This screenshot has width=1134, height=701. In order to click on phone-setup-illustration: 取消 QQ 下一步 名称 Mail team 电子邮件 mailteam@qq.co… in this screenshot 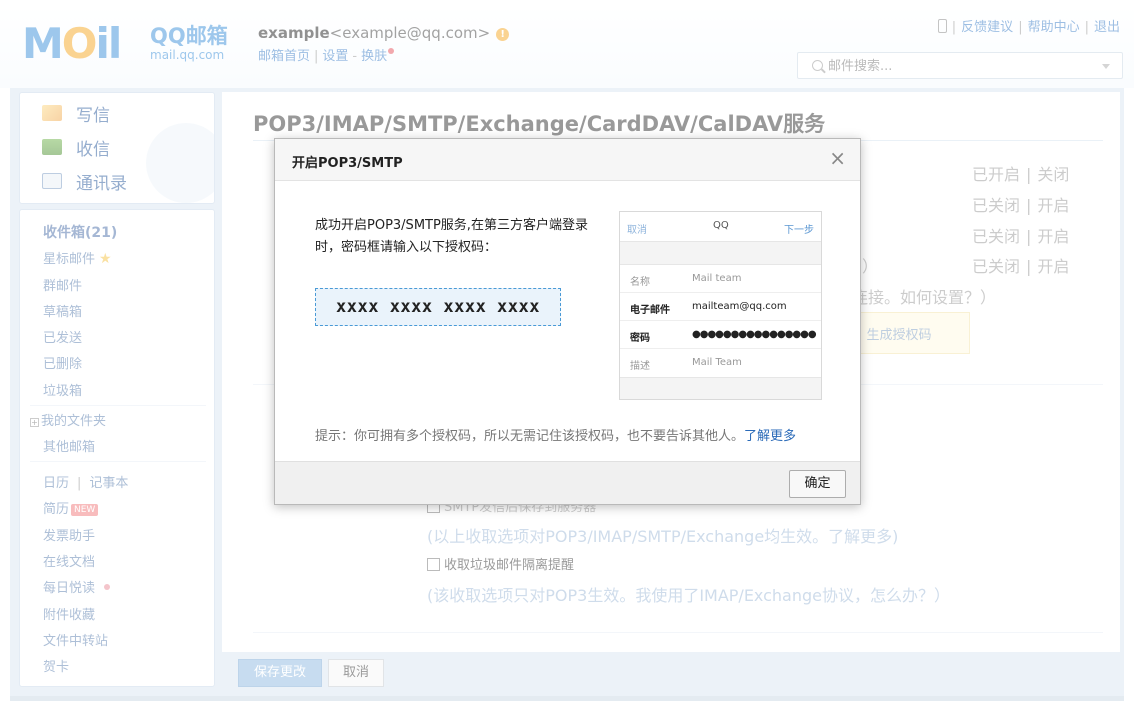, I will do `click(720, 305)`.